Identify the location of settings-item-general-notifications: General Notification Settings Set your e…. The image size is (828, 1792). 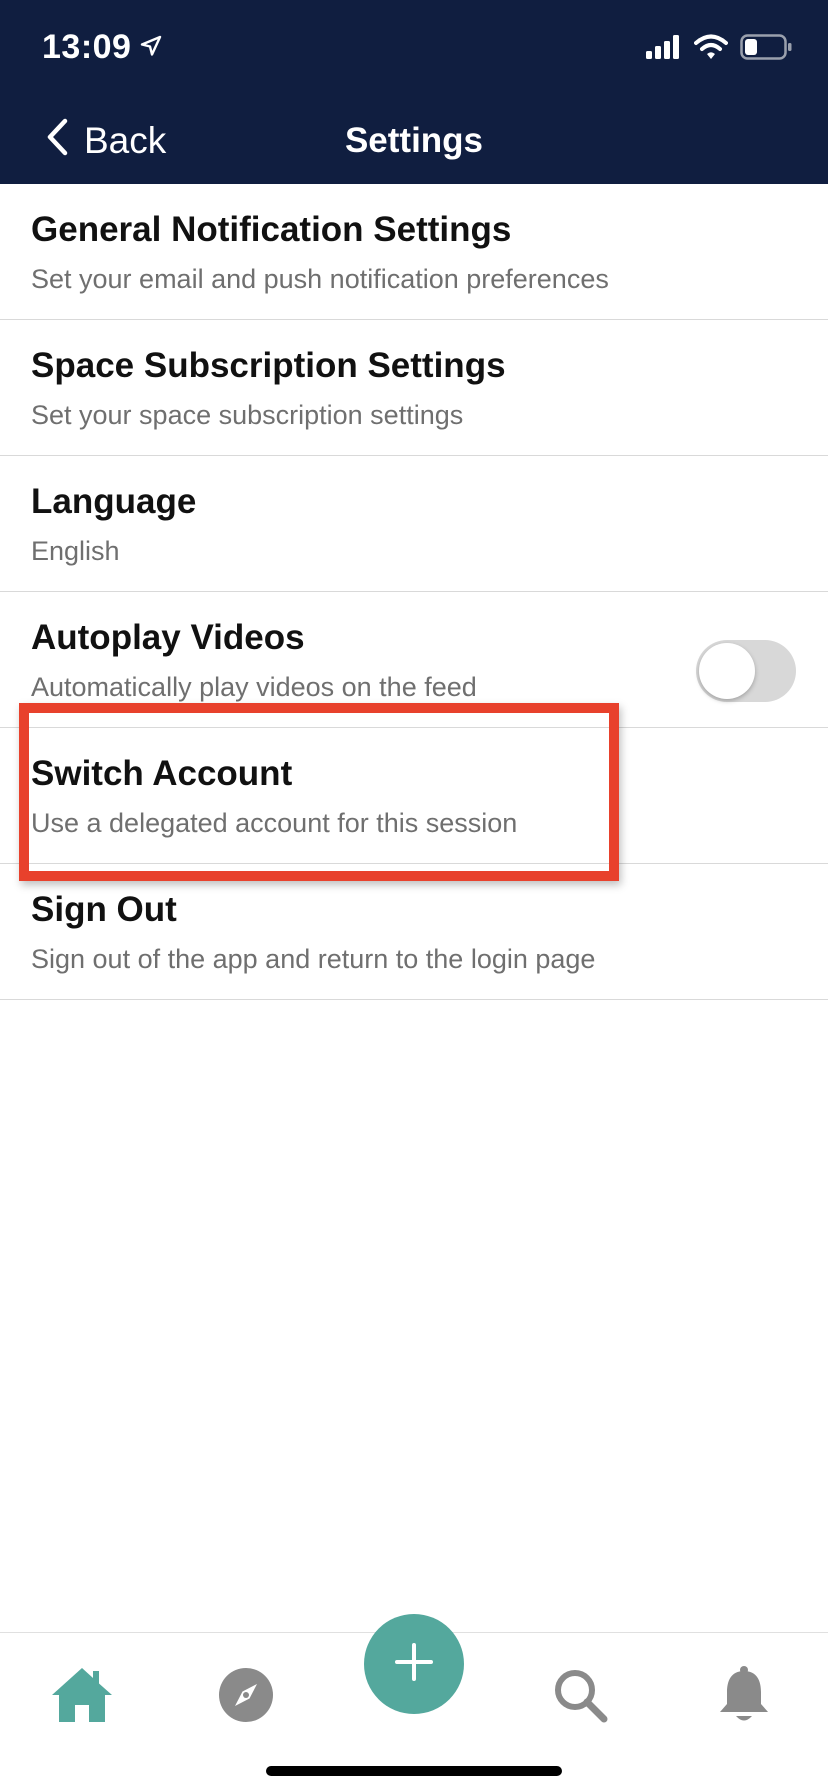
(414, 252).